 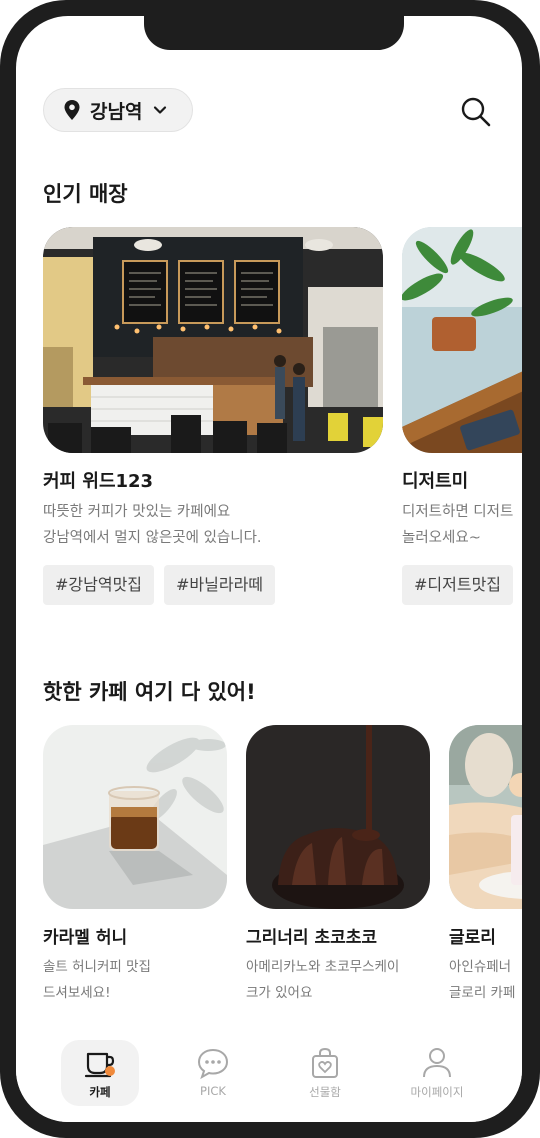 I want to click on cafe-photo-chocolate, so click(x=338, y=817).